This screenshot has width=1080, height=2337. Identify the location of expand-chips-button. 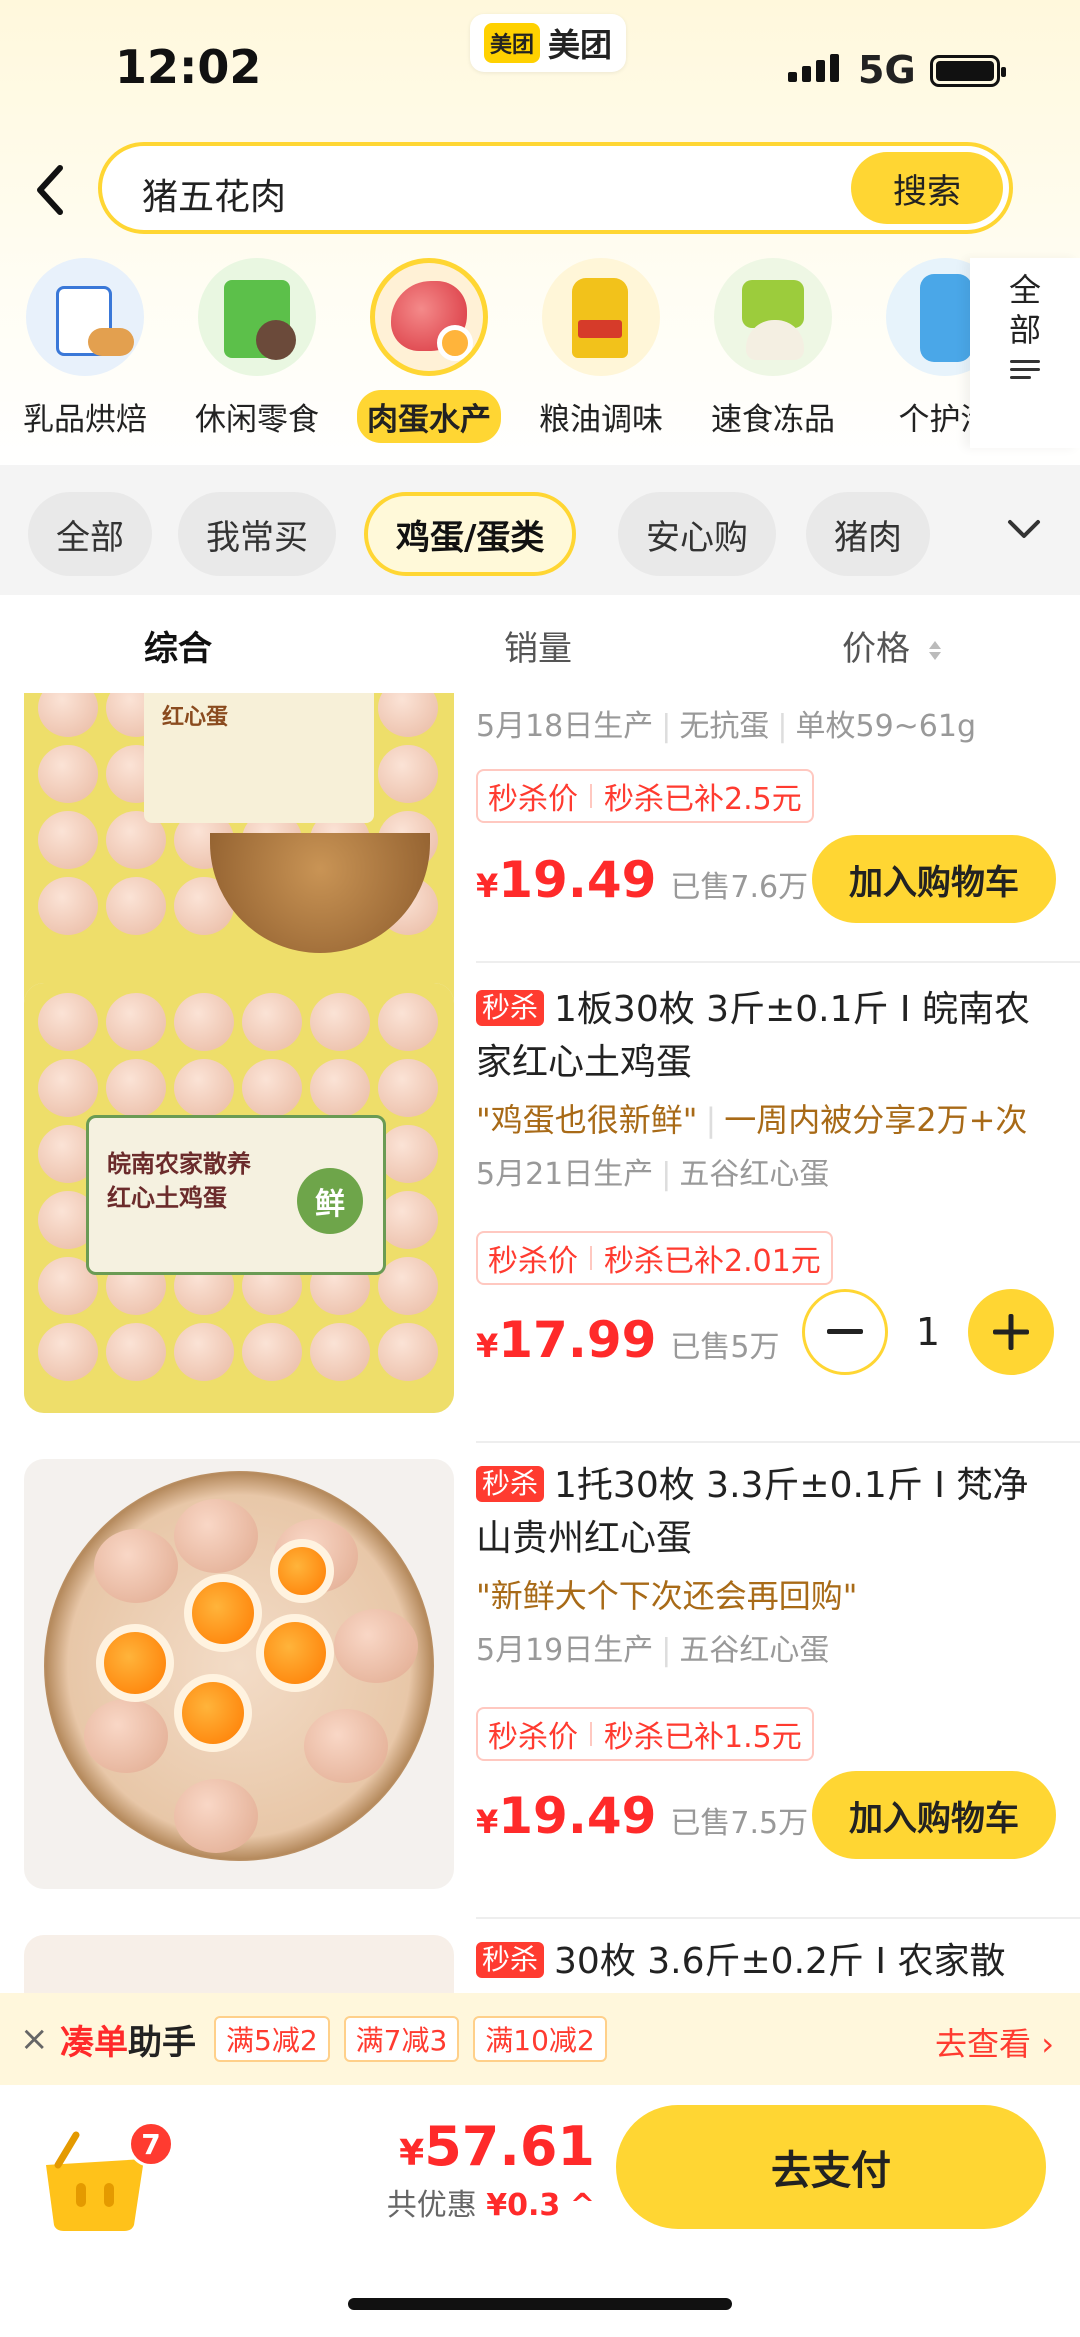
(1024, 530).